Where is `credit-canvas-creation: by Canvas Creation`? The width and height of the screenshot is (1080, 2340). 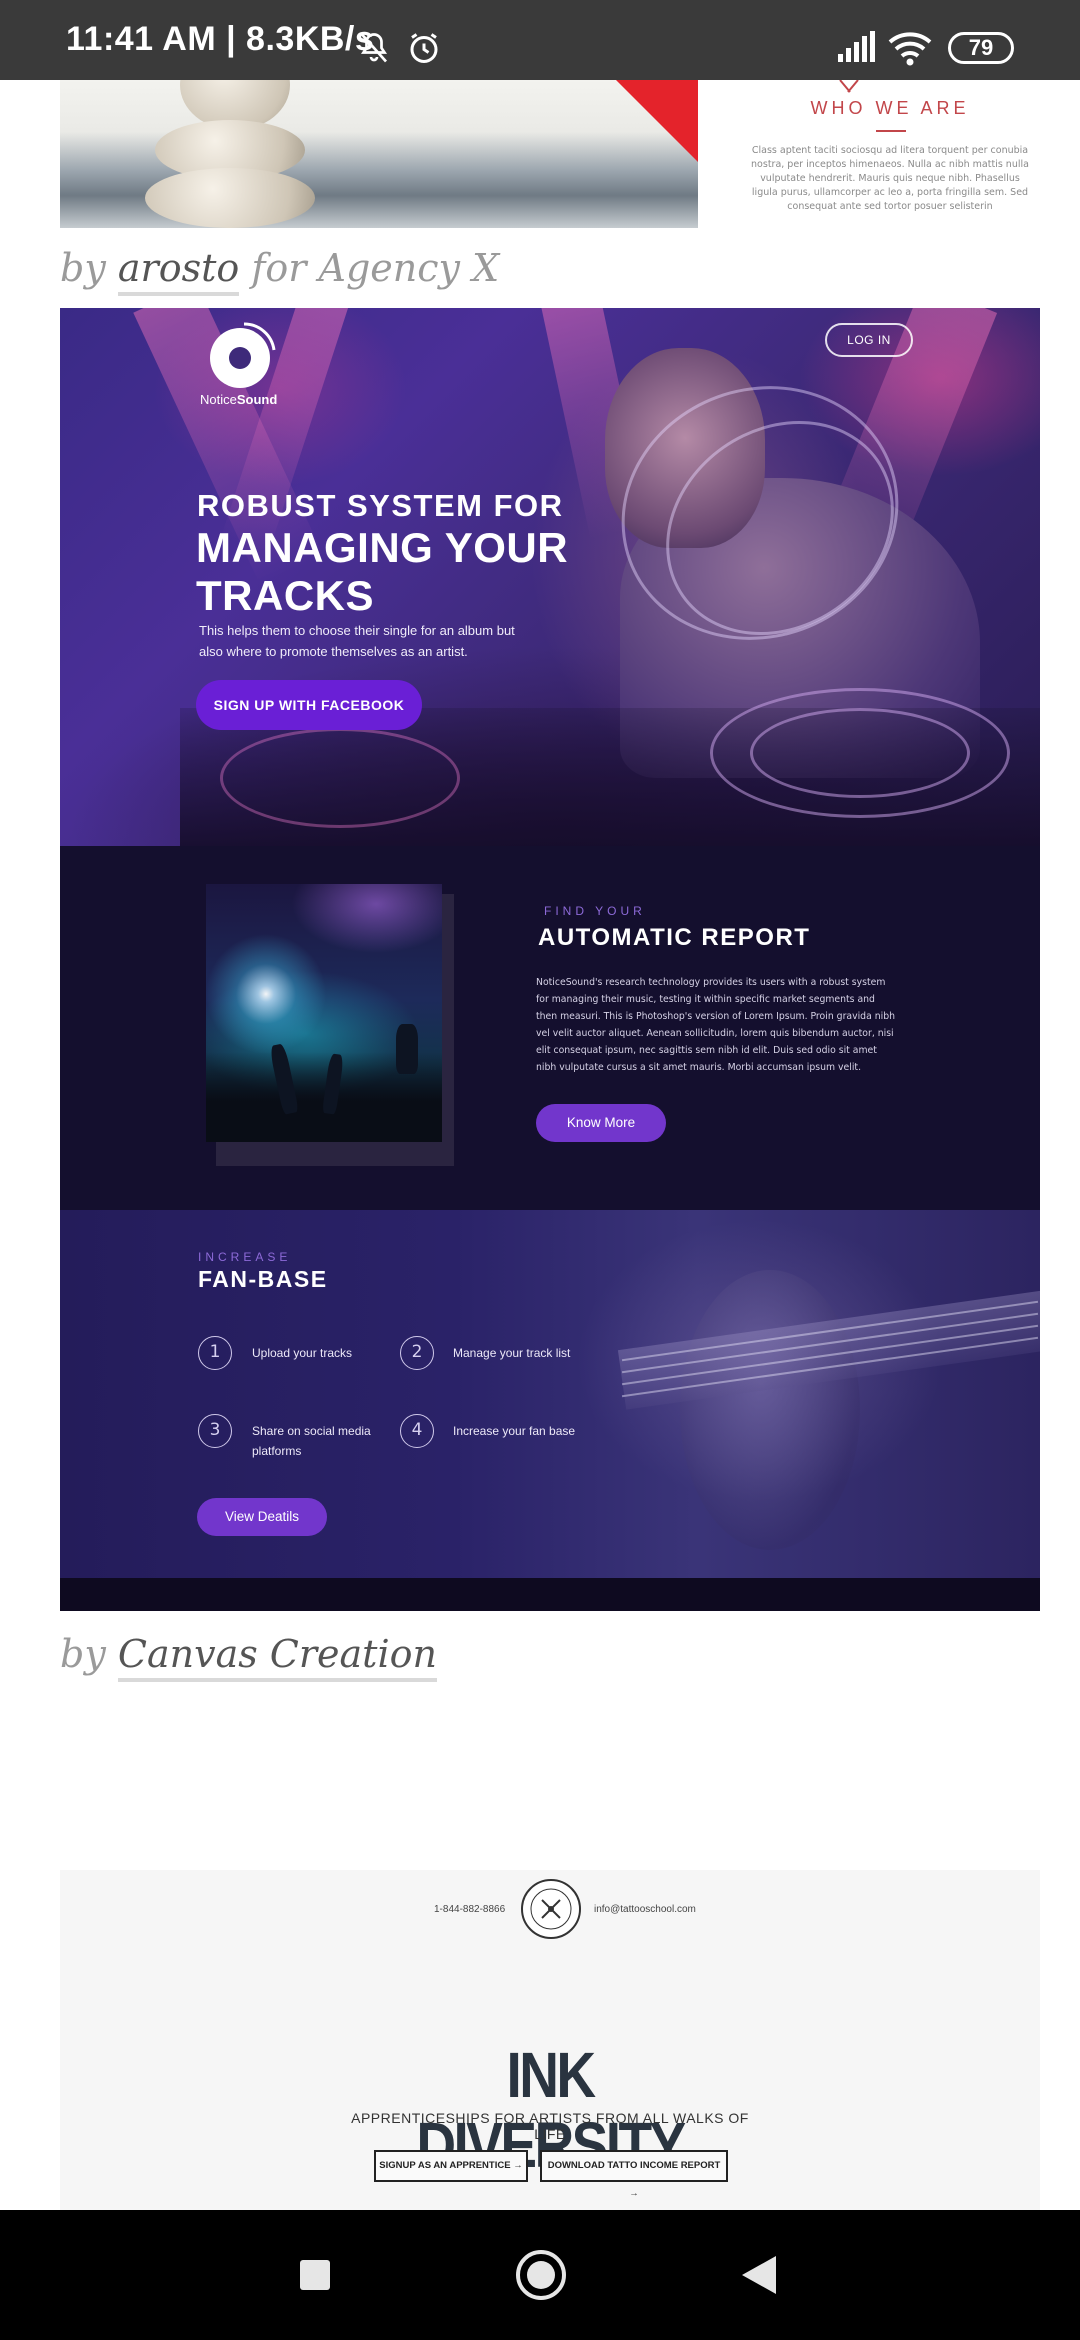 credit-canvas-creation: by Canvas Creation is located at coordinates (248, 1657).